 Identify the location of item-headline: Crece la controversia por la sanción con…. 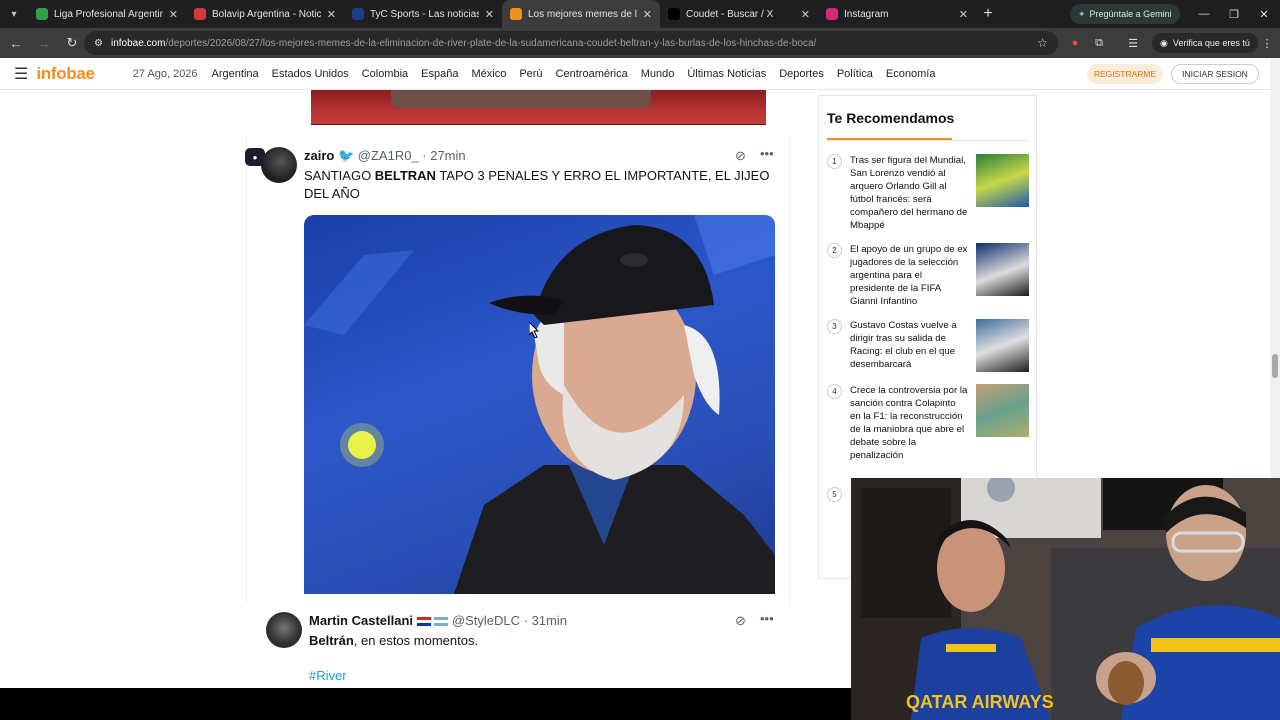
(909, 423).